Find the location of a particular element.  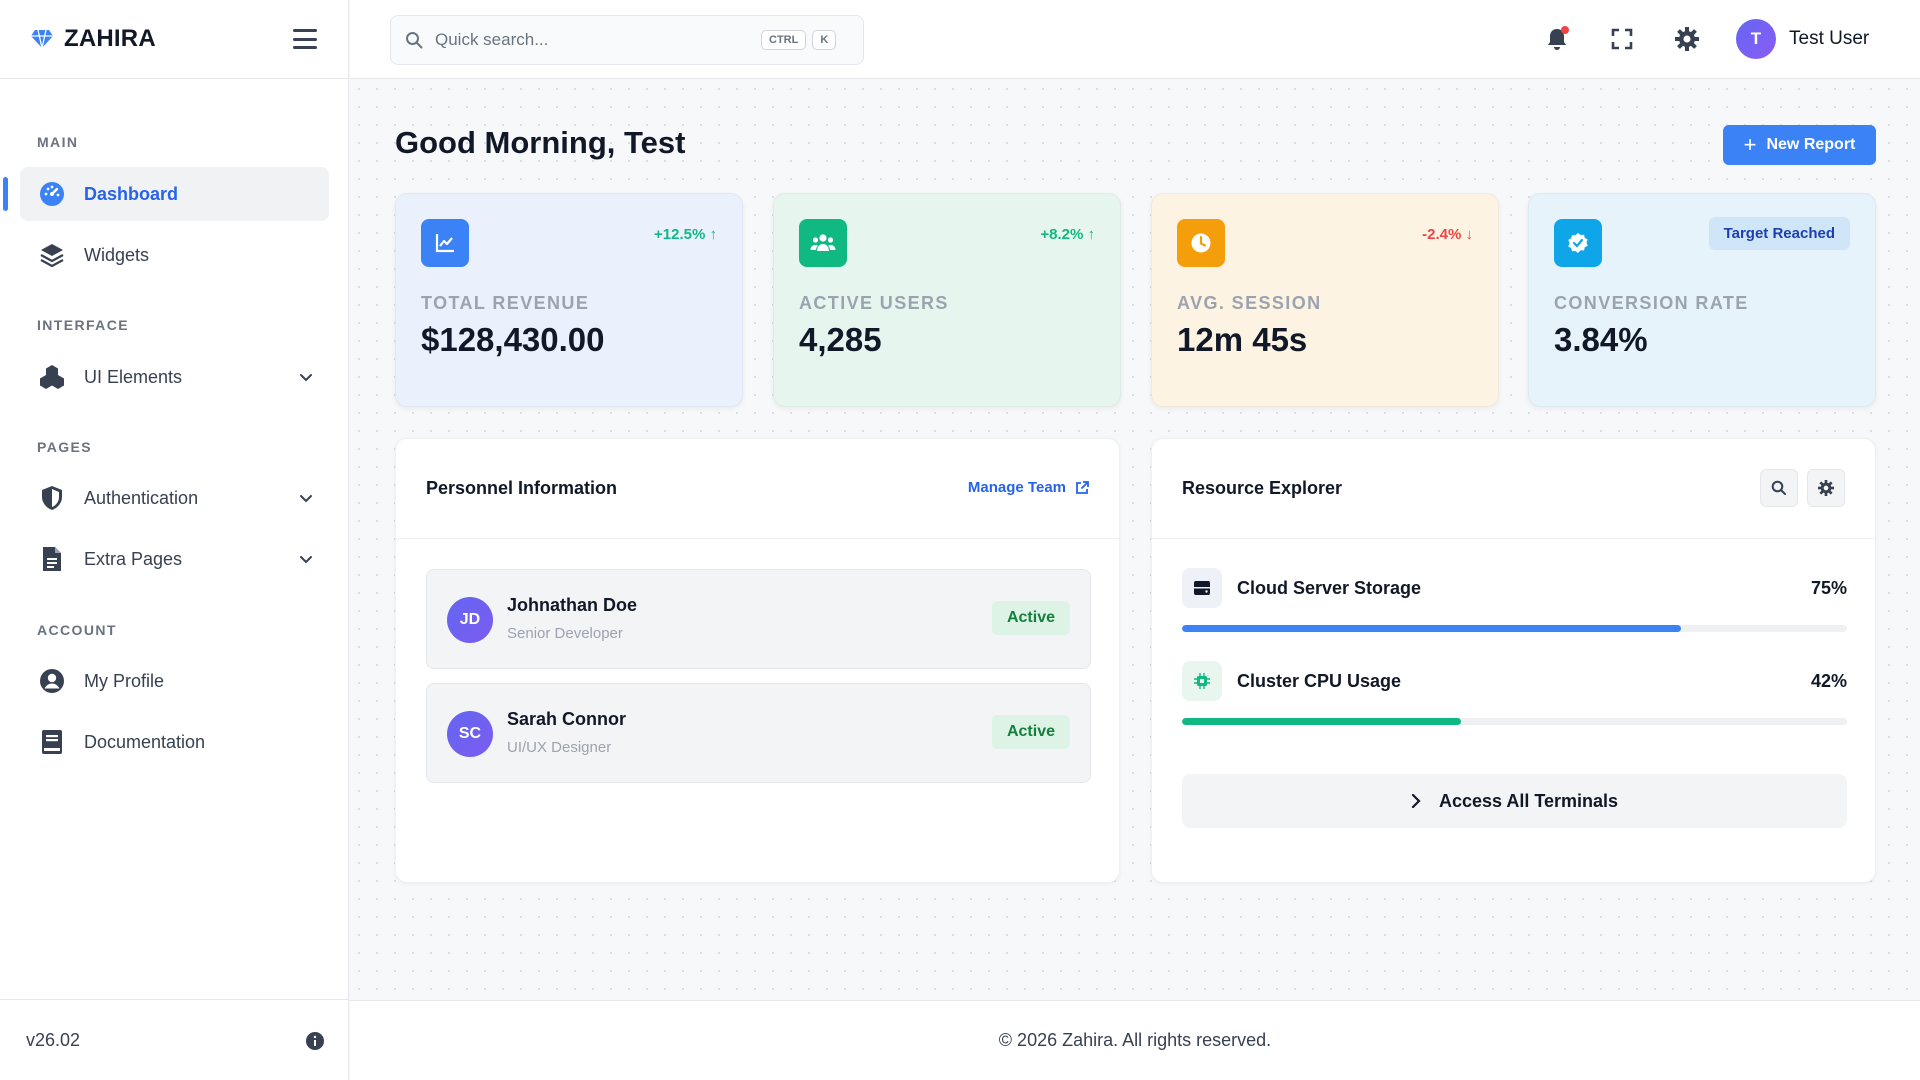

sidebar-item-my-profile: My Profile is located at coordinates (174, 681).